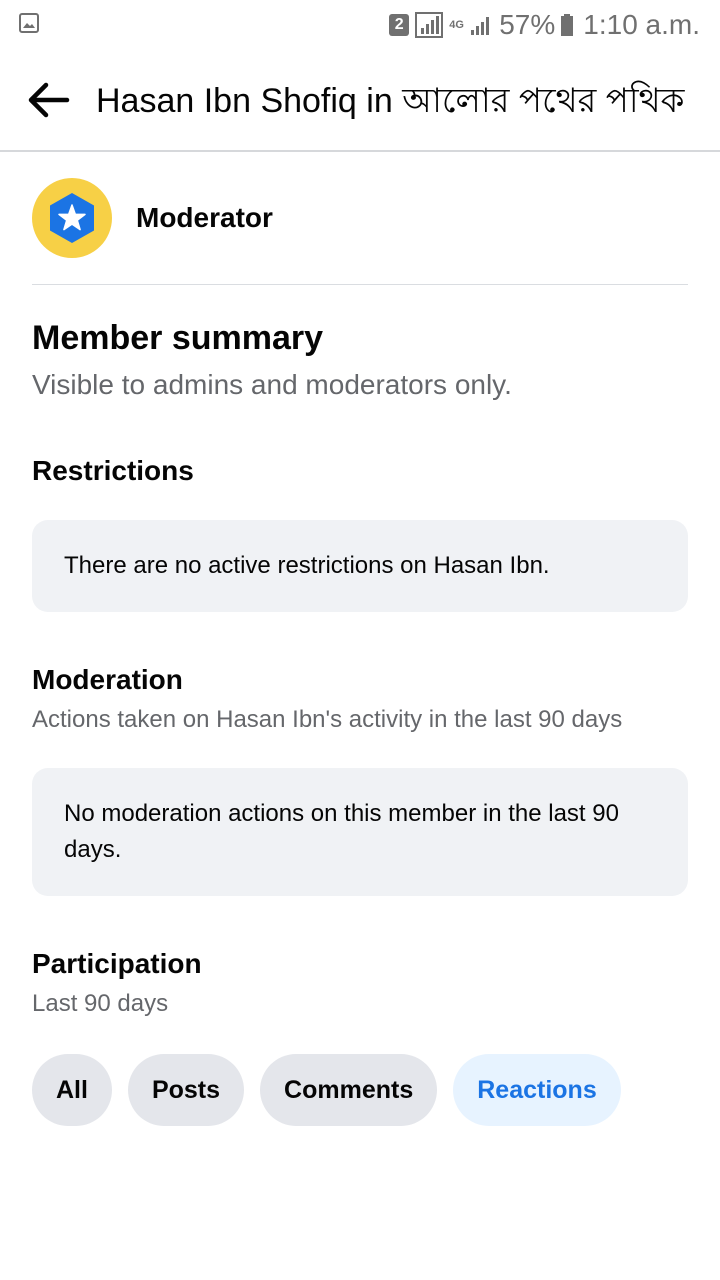 The image size is (720, 1280). I want to click on participation-filter-chips: All Posts Comments Reactions, so click(360, 1090).